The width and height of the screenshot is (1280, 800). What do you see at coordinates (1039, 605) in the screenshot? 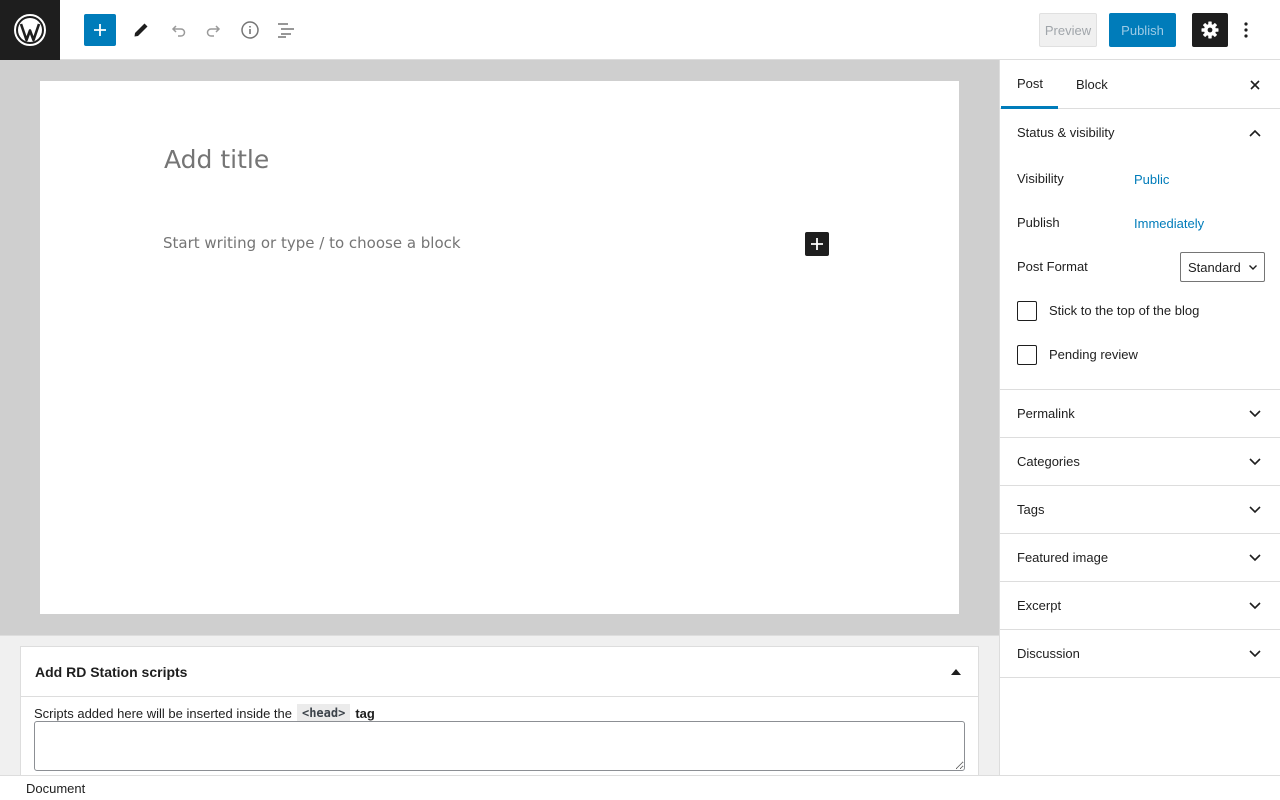
I see `panel-excerpt-label: Excerpt` at bounding box center [1039, 605].